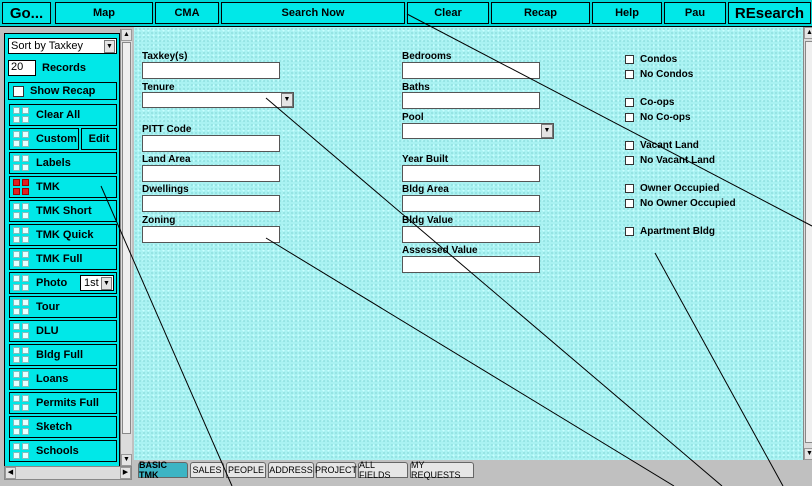 This screenshot has height=486, width=812. Describe the element at coordinates (63, 307) in the screenshot. I see `tour-button: Tour` at that location.